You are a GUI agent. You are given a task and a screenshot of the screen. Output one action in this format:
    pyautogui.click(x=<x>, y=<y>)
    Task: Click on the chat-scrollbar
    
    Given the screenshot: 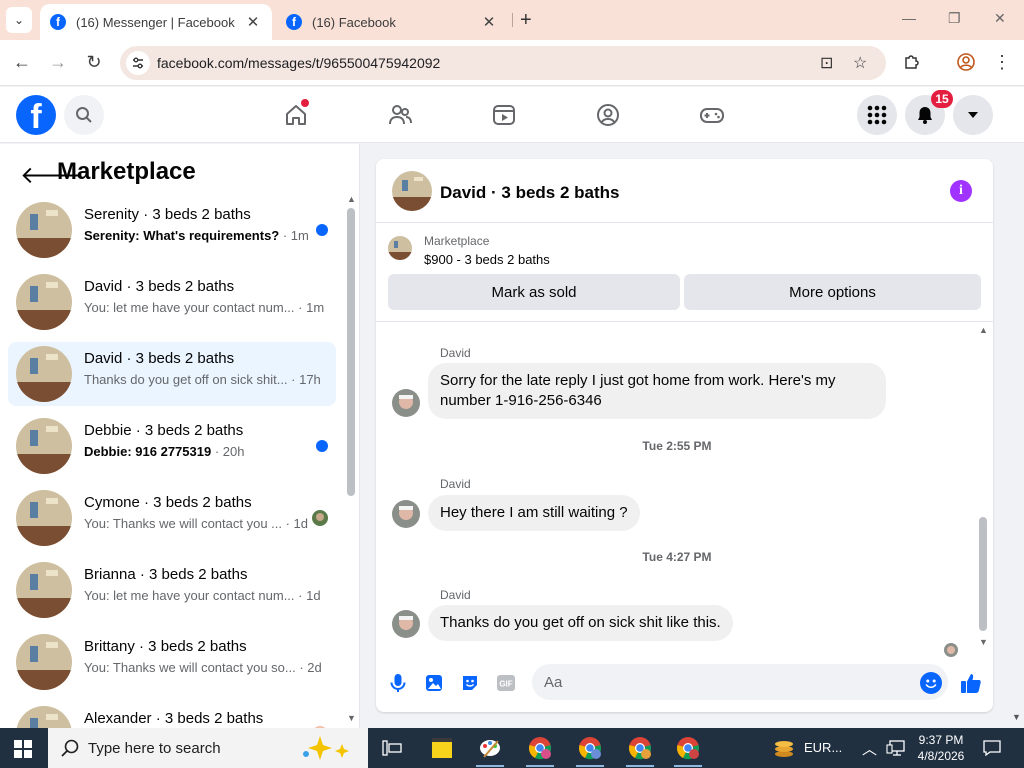 What is the action you would take?
    pyautogui.click(x=983, y=574)
    